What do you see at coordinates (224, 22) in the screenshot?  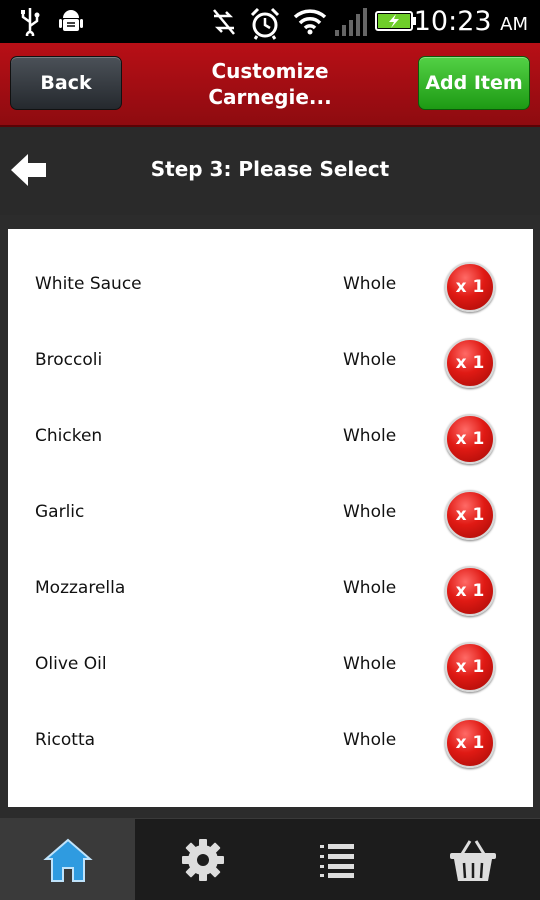 I see `sync-off-icon` at bounding box center [224, 22].